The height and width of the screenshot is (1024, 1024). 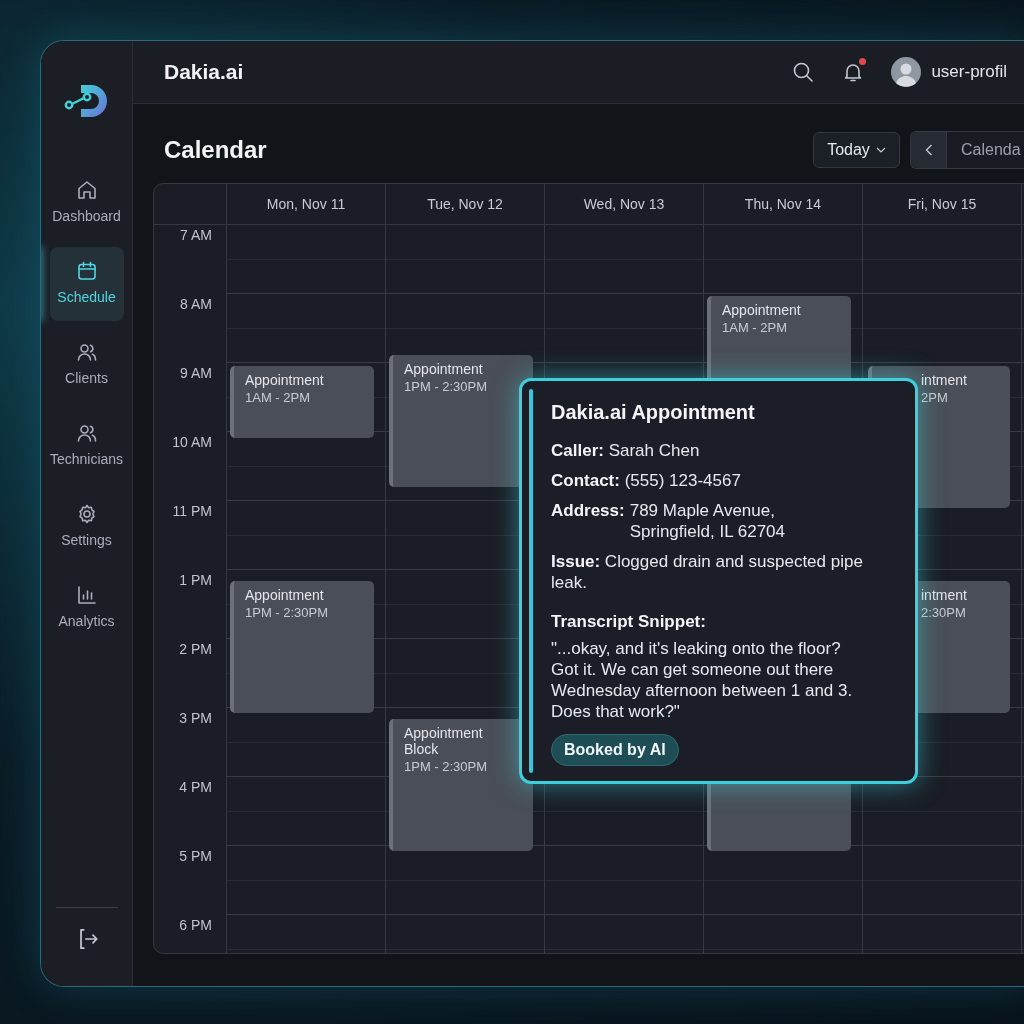 I want to click on hour-label: 4 PM, so click(x=195, y=787).